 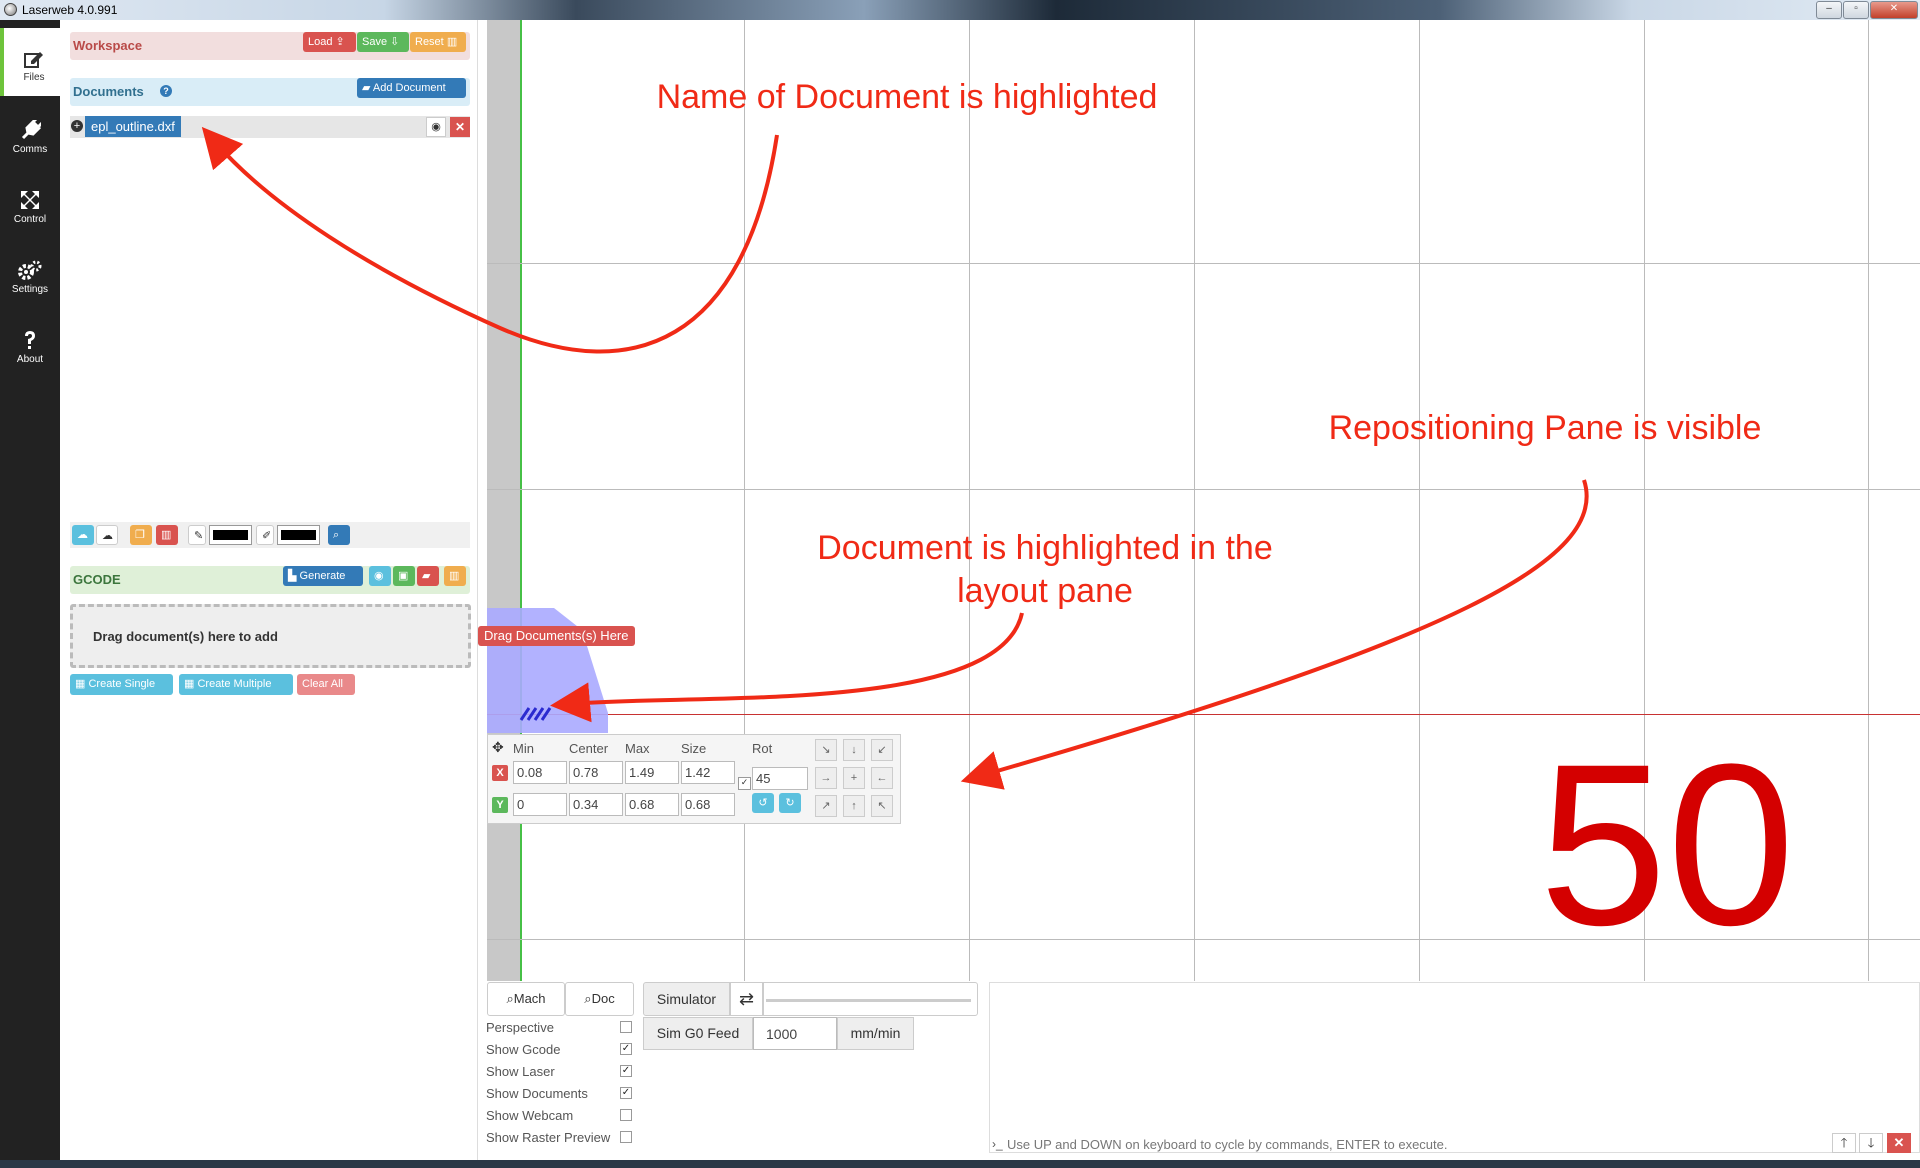 I want to click on align-top-left-button: ↖, so click(x=882, y=806).